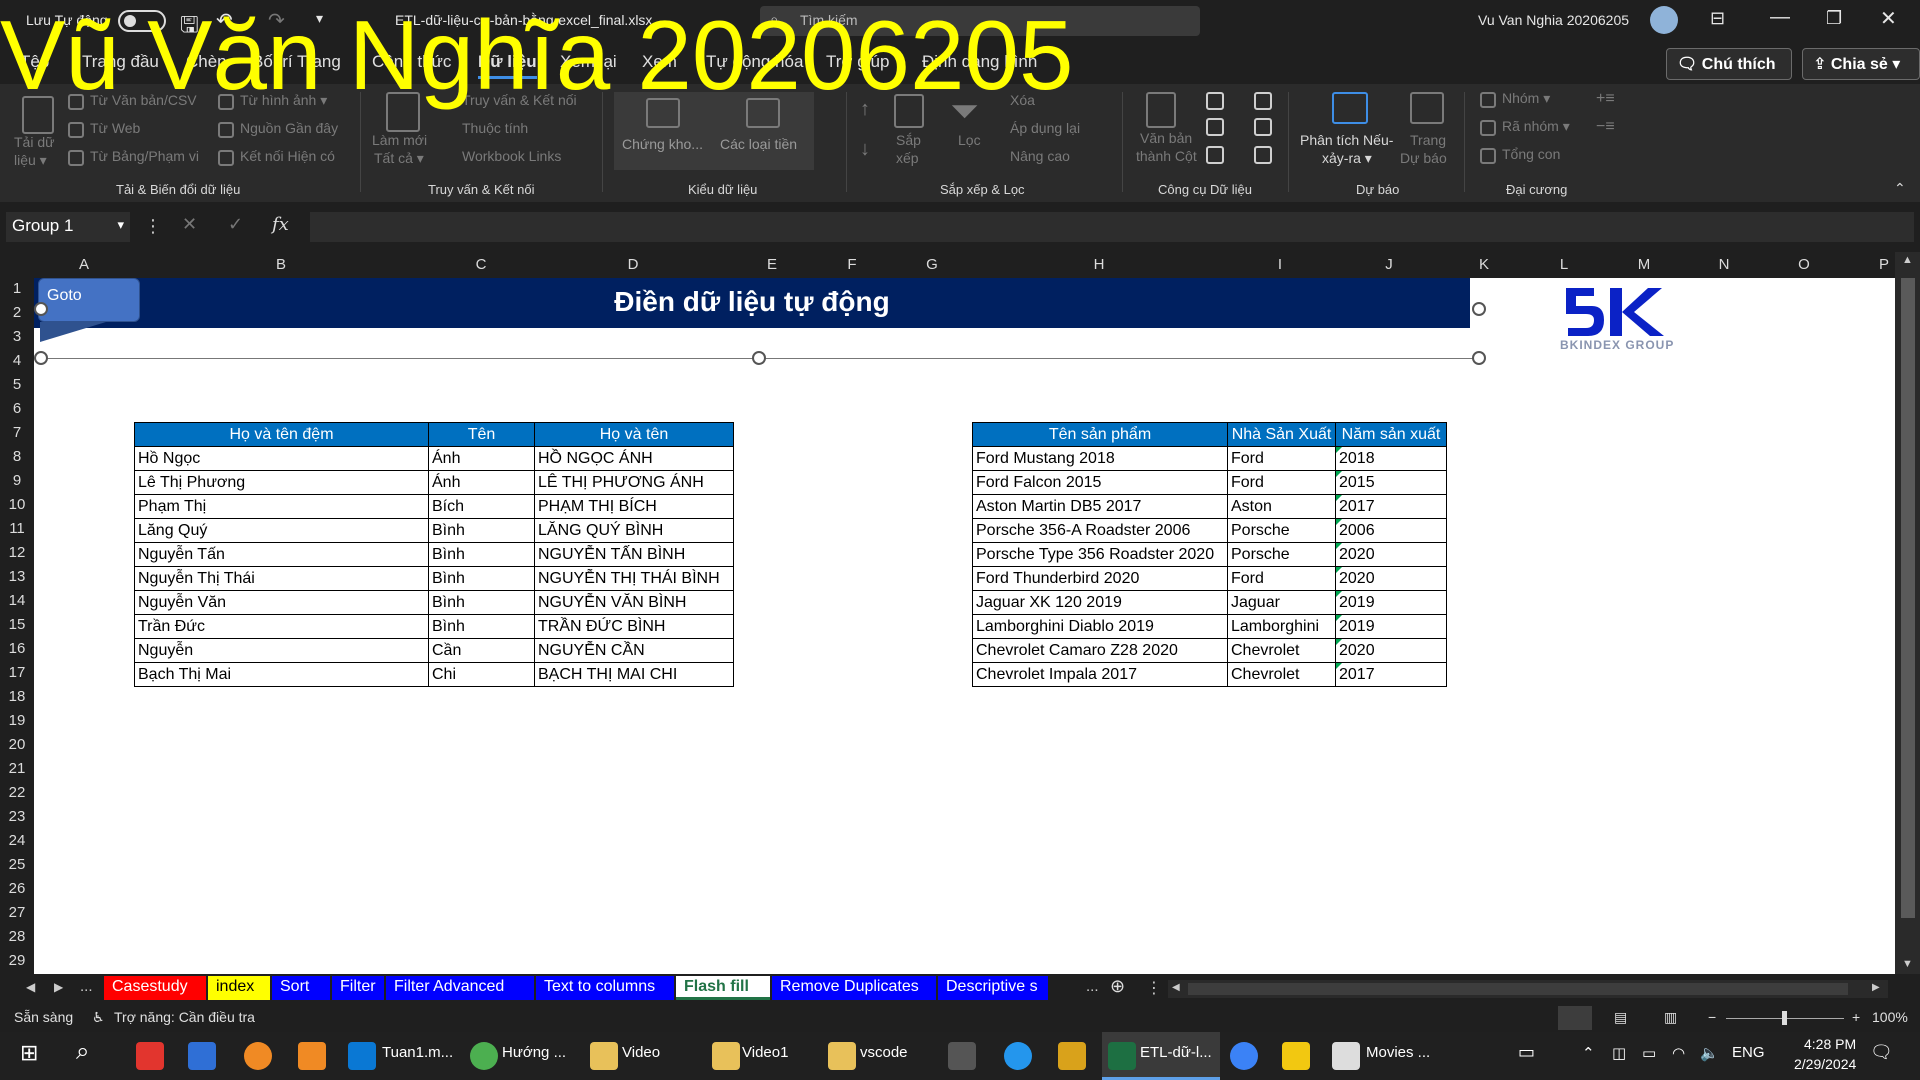 This screenshot has height=1080, width=1920. What do you see at coordinates (908, 140) in the screenshot?
I see `sort-button: Sắp` at bounding box center [908, 140].